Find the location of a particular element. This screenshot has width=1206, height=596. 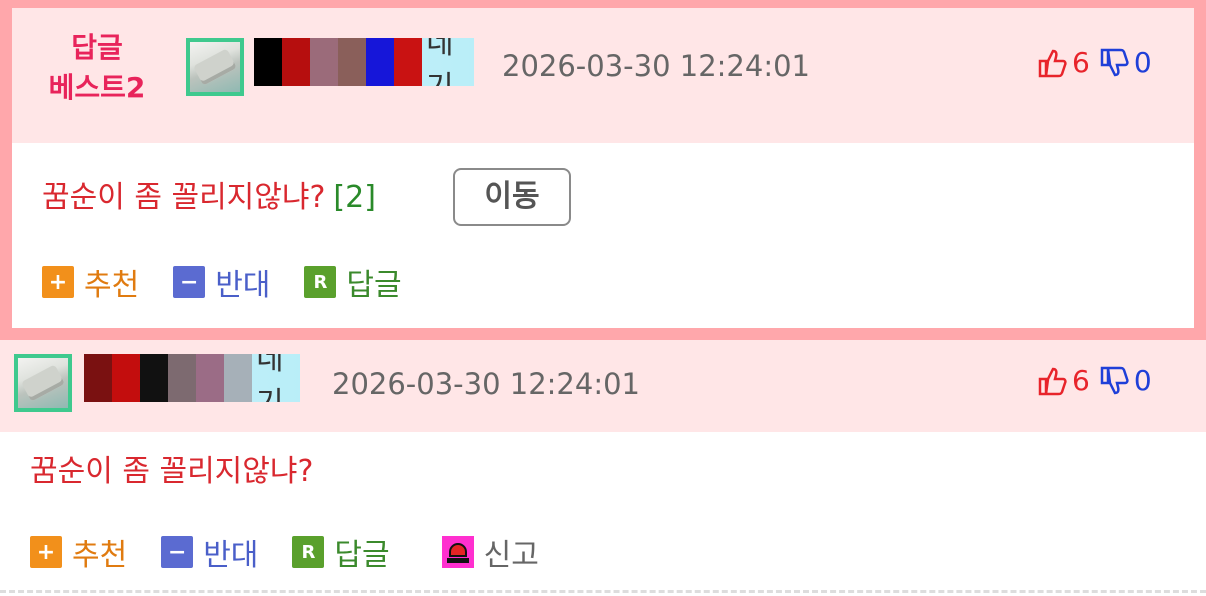

badge-line-1: 답글 is located at coordinates (97, 47).